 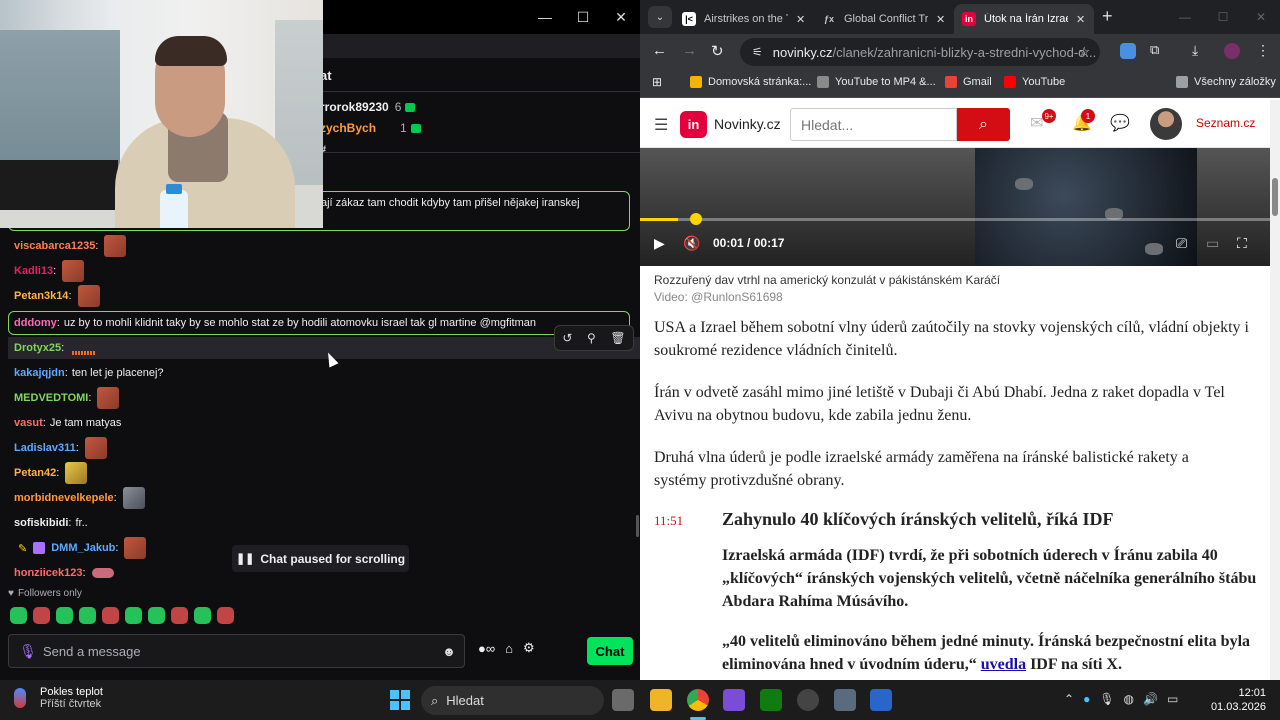 What do you see at coordinates (1128, 51) in the screenshot?
I see `extension-icon` at bounding box center [1128, 51].